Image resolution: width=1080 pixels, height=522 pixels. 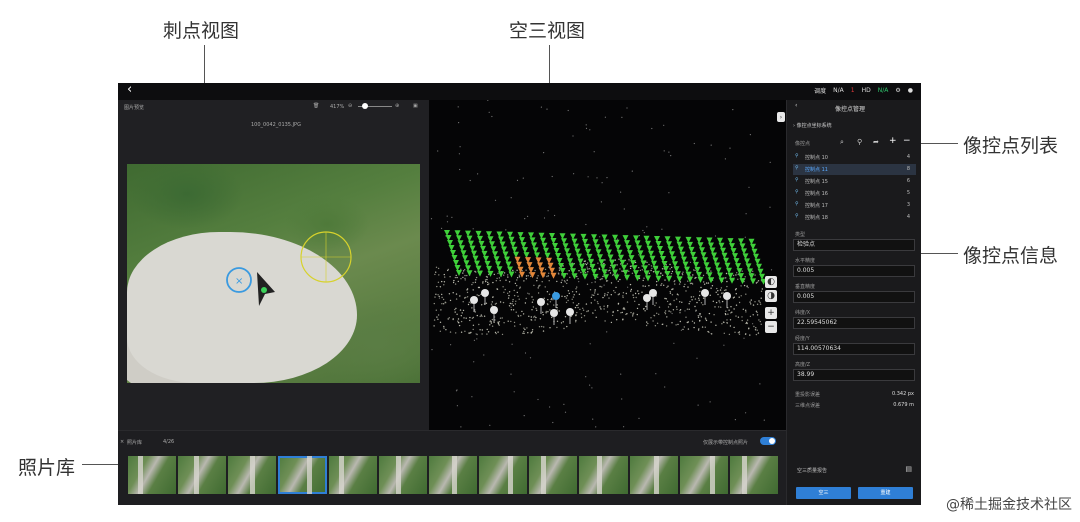 What do you see at coordinates (1011, 256) in the screenshot?
I see `callout-info: 像控点信息` at bounding box center [1011, 256].